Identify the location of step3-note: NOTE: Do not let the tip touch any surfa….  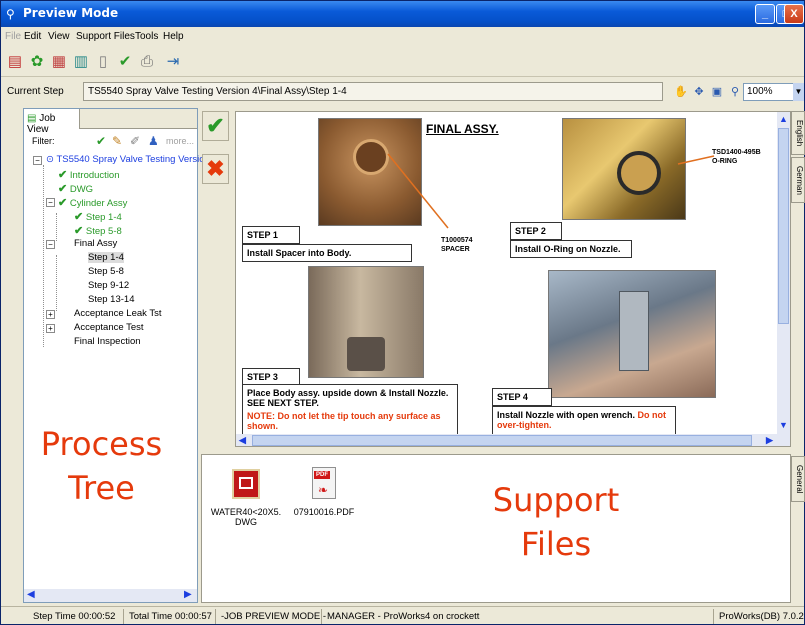
(344, 421).